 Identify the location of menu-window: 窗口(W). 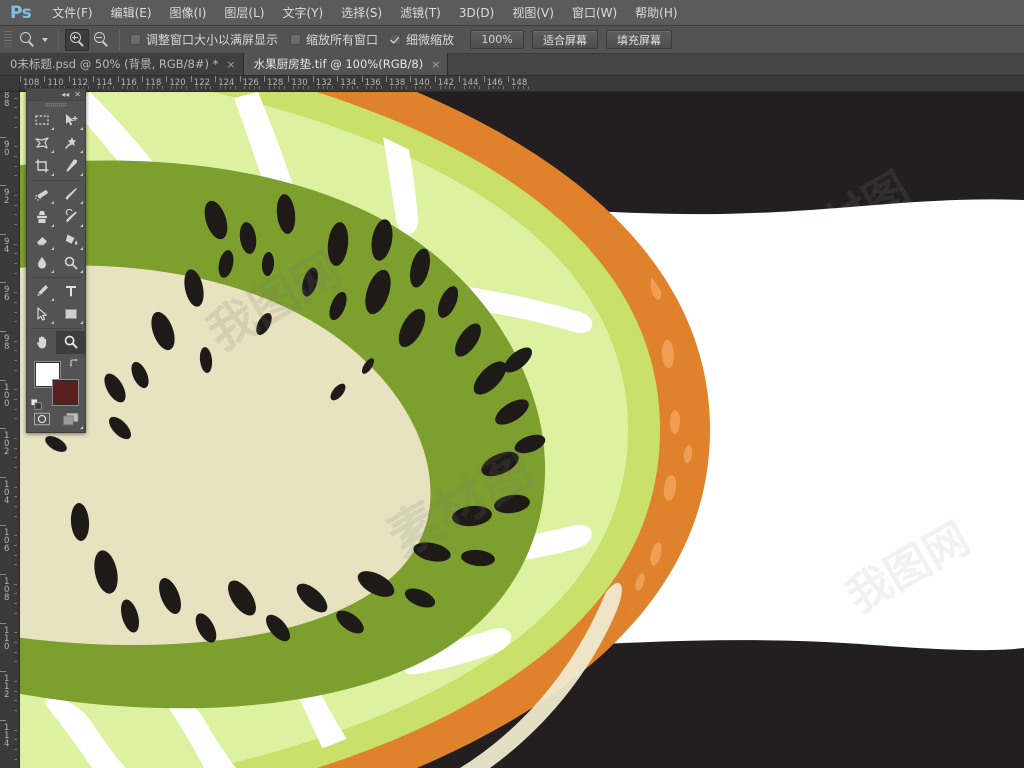
(594, 12).